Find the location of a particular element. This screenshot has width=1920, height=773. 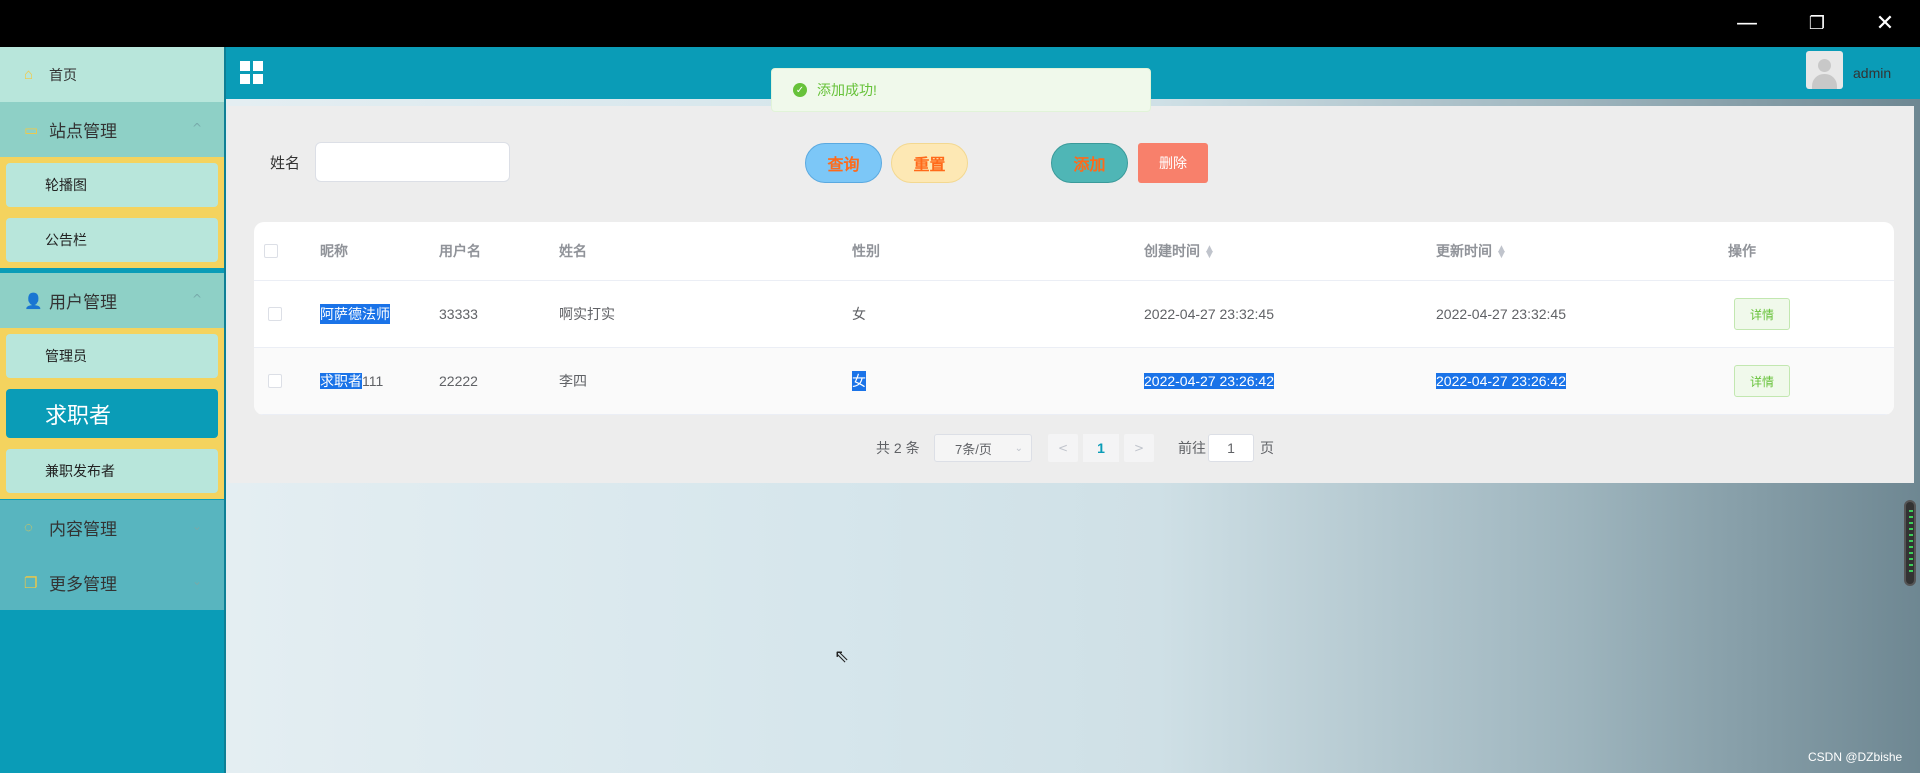

select-all-checkbox is located at coordinates (271, 251).